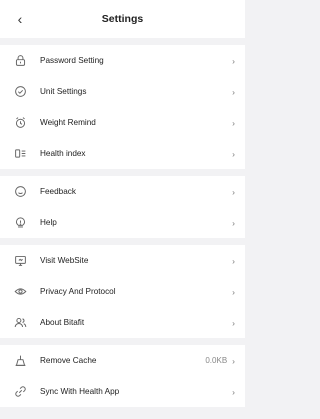  Describe the element at coordinates (20, 191) in the screenshot. I see `smile-icon` at that location.